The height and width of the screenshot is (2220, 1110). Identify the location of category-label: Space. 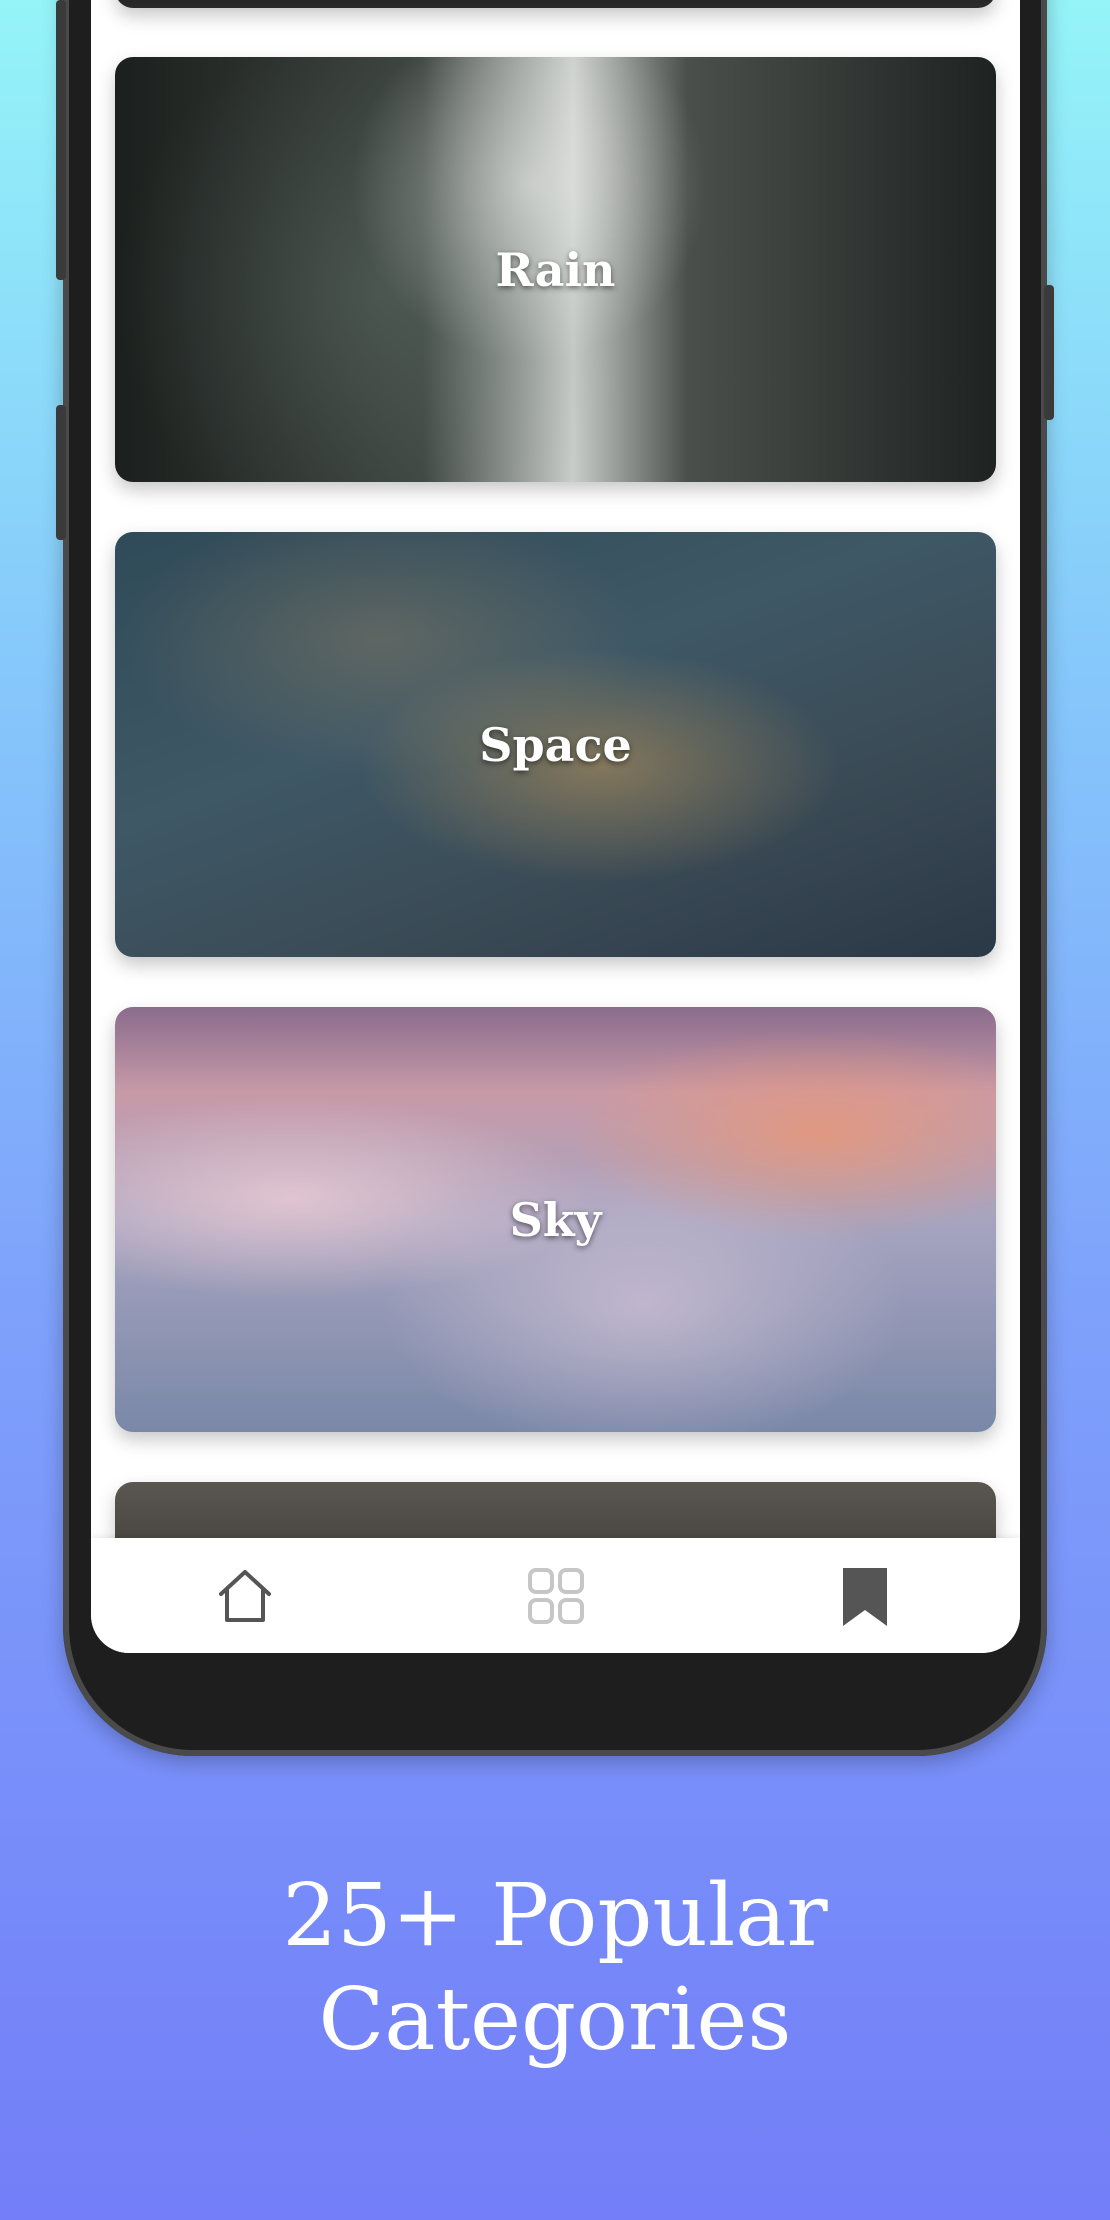
(555, 744).